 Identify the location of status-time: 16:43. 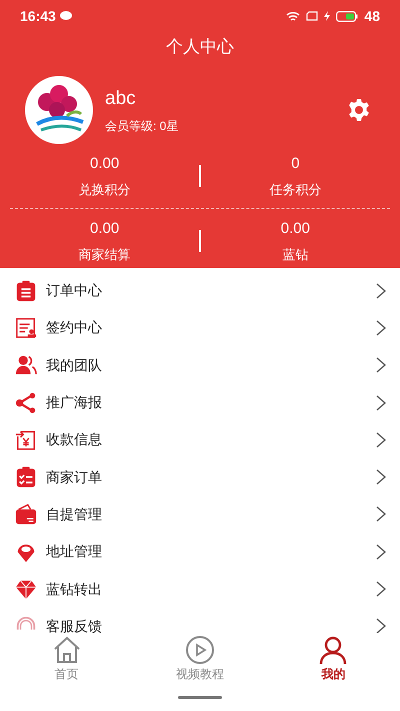
(38, 16).